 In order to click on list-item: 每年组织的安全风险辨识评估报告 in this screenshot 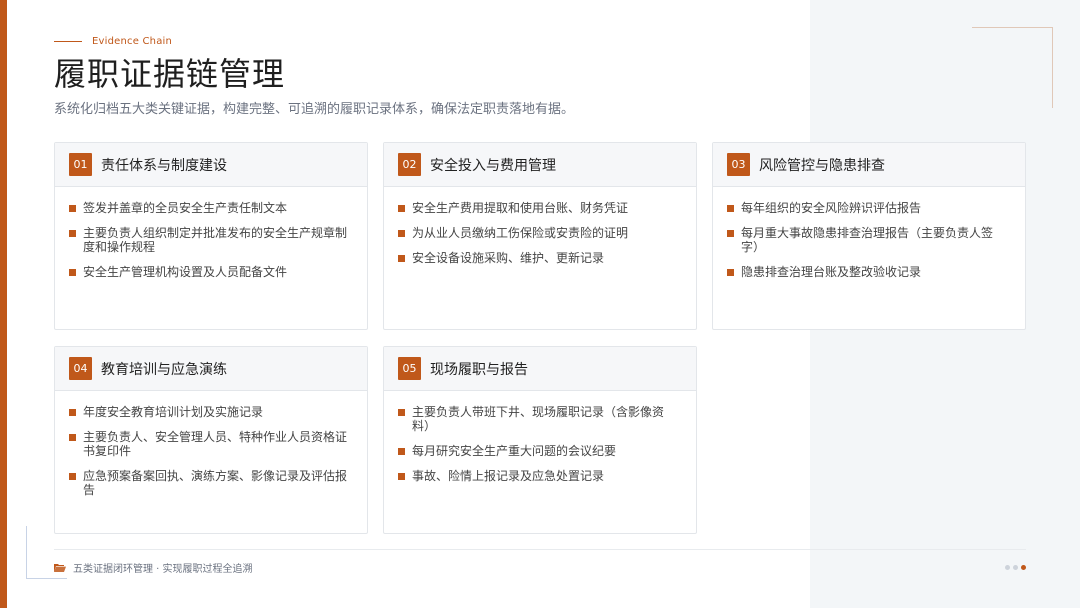, I will do `click(869, 208)`.